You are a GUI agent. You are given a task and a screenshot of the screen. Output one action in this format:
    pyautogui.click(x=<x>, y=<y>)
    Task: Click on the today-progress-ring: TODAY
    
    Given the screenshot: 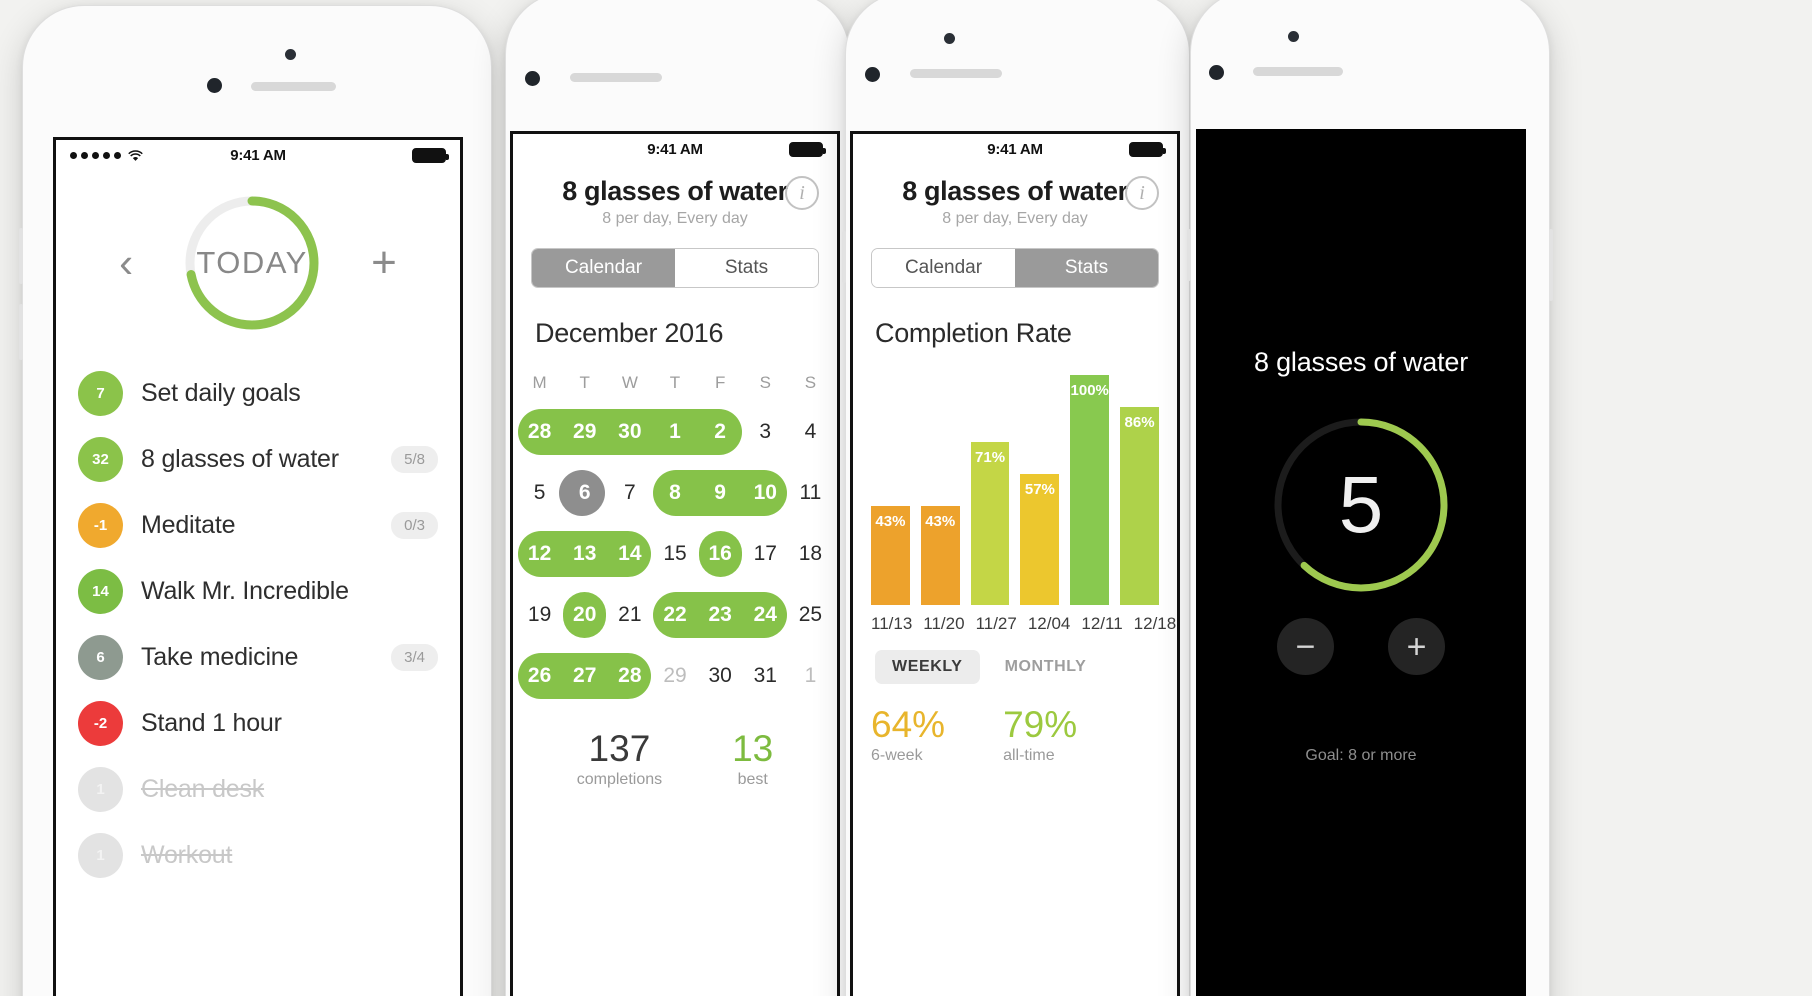 What is the action you would take?
    pyautogui.click(x=252, y=263)
    